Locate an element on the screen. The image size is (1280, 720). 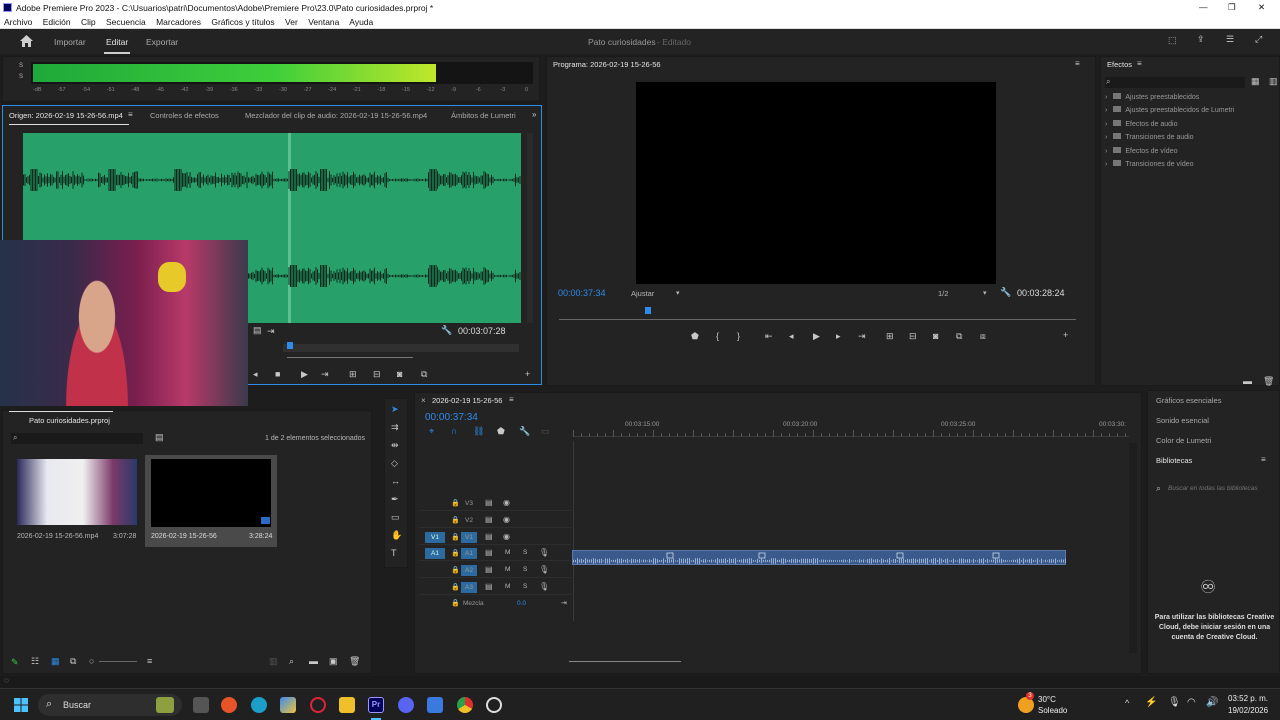
settings-icon: ▤ is located at coordinates (257, 330).